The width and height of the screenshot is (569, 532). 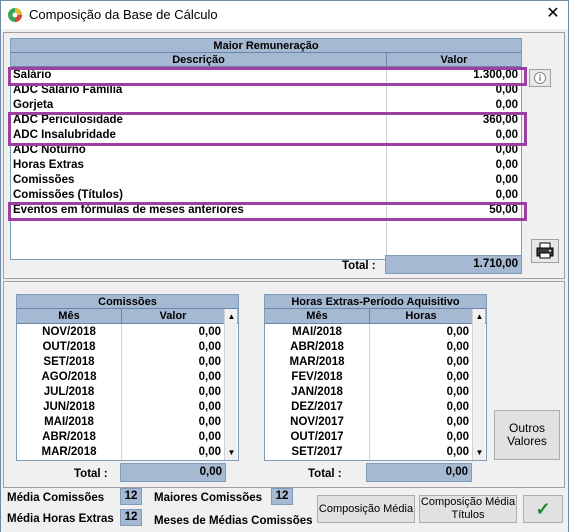 I want to click on comissoes-column-headers: Mês Valor, so click(x=127, y=316).